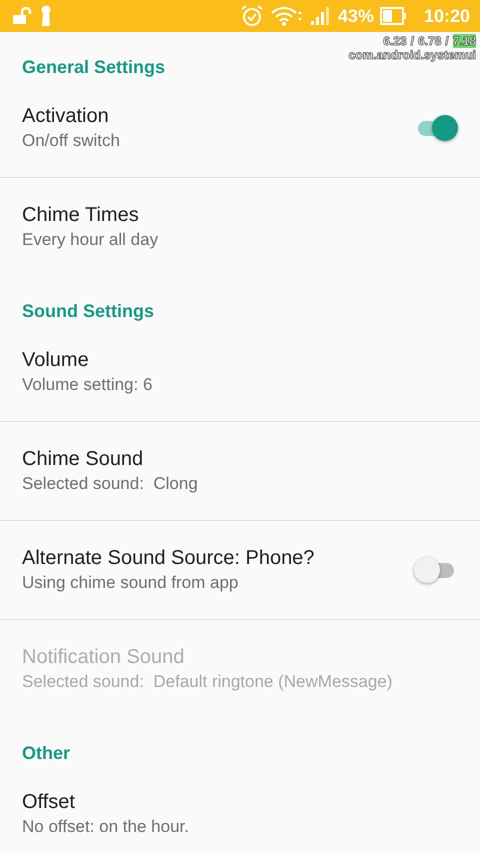 This screenshot has width=480, height=853. What do you see at coordinates (240, 471) in the screenshot?
I see `settings-item: Chime Sound Selected sound: Clong` at bounding box center [240, 471].